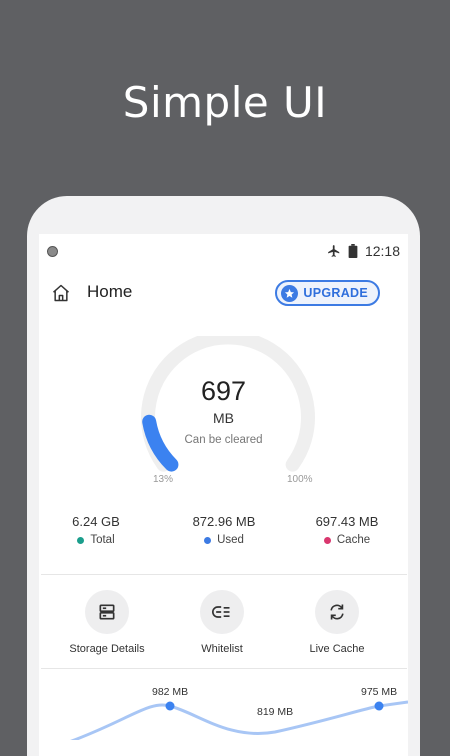 This screenshot has width=450, height=756. What do you see at coordinates (327, 540) in the screenshot?
I see `cache-dot-icon` at bounding box center [327, 540].